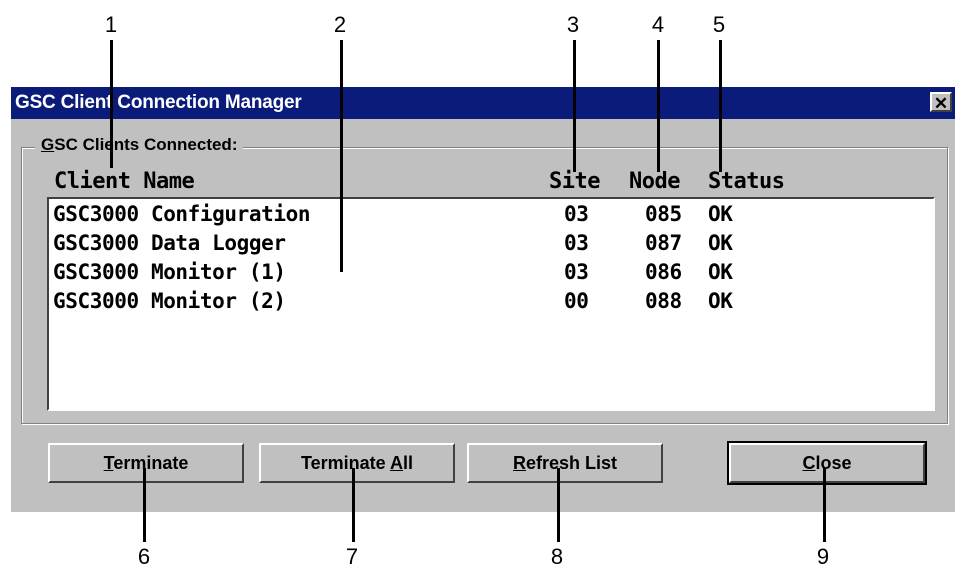  I want to click on terminate-button: Terminate, so click(146, 463).